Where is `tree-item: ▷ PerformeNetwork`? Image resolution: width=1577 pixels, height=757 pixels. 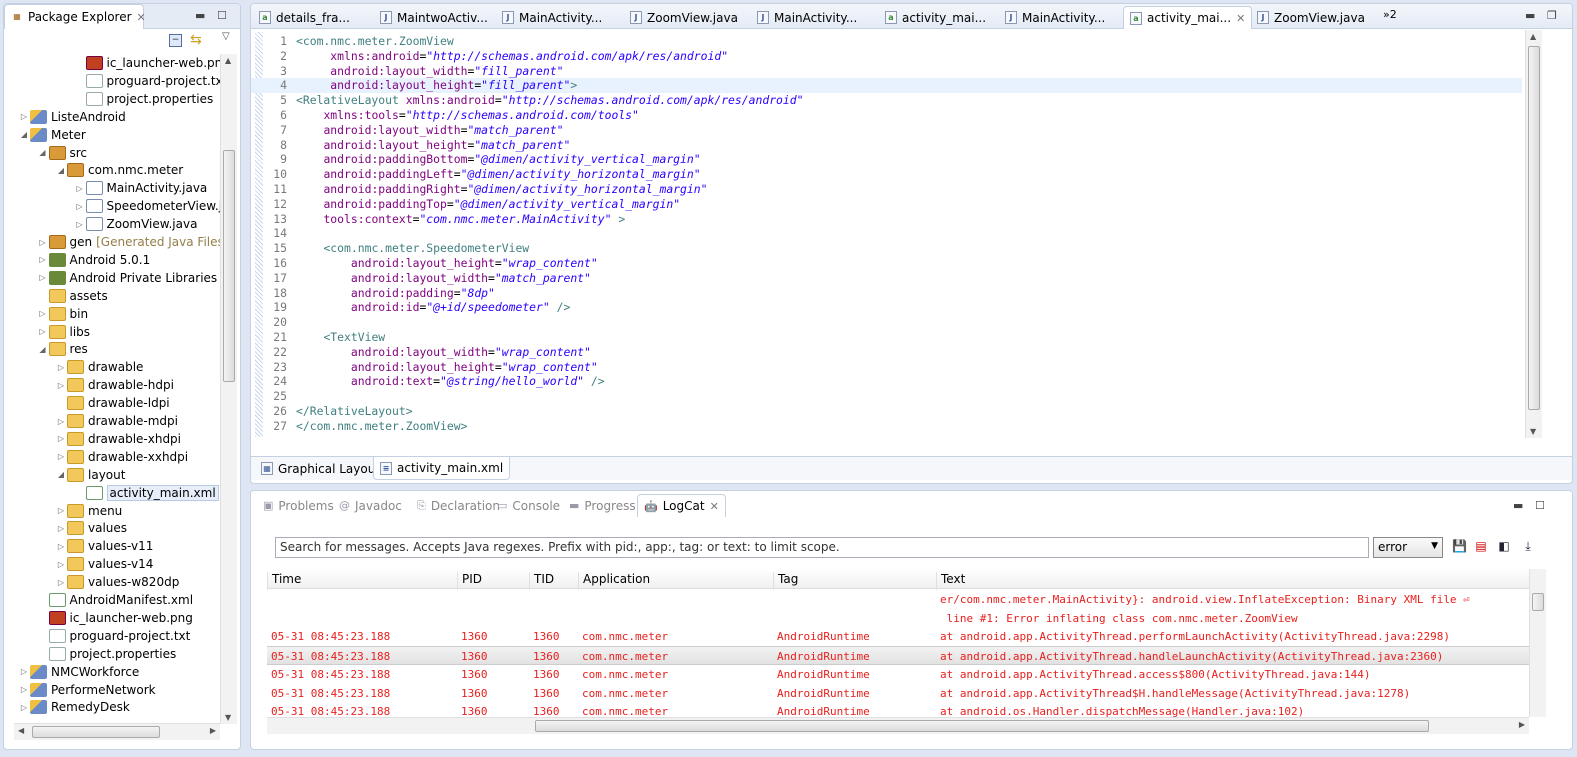
tree-item: ▷ PerformeNetwork is located at coordinates (87, 690).